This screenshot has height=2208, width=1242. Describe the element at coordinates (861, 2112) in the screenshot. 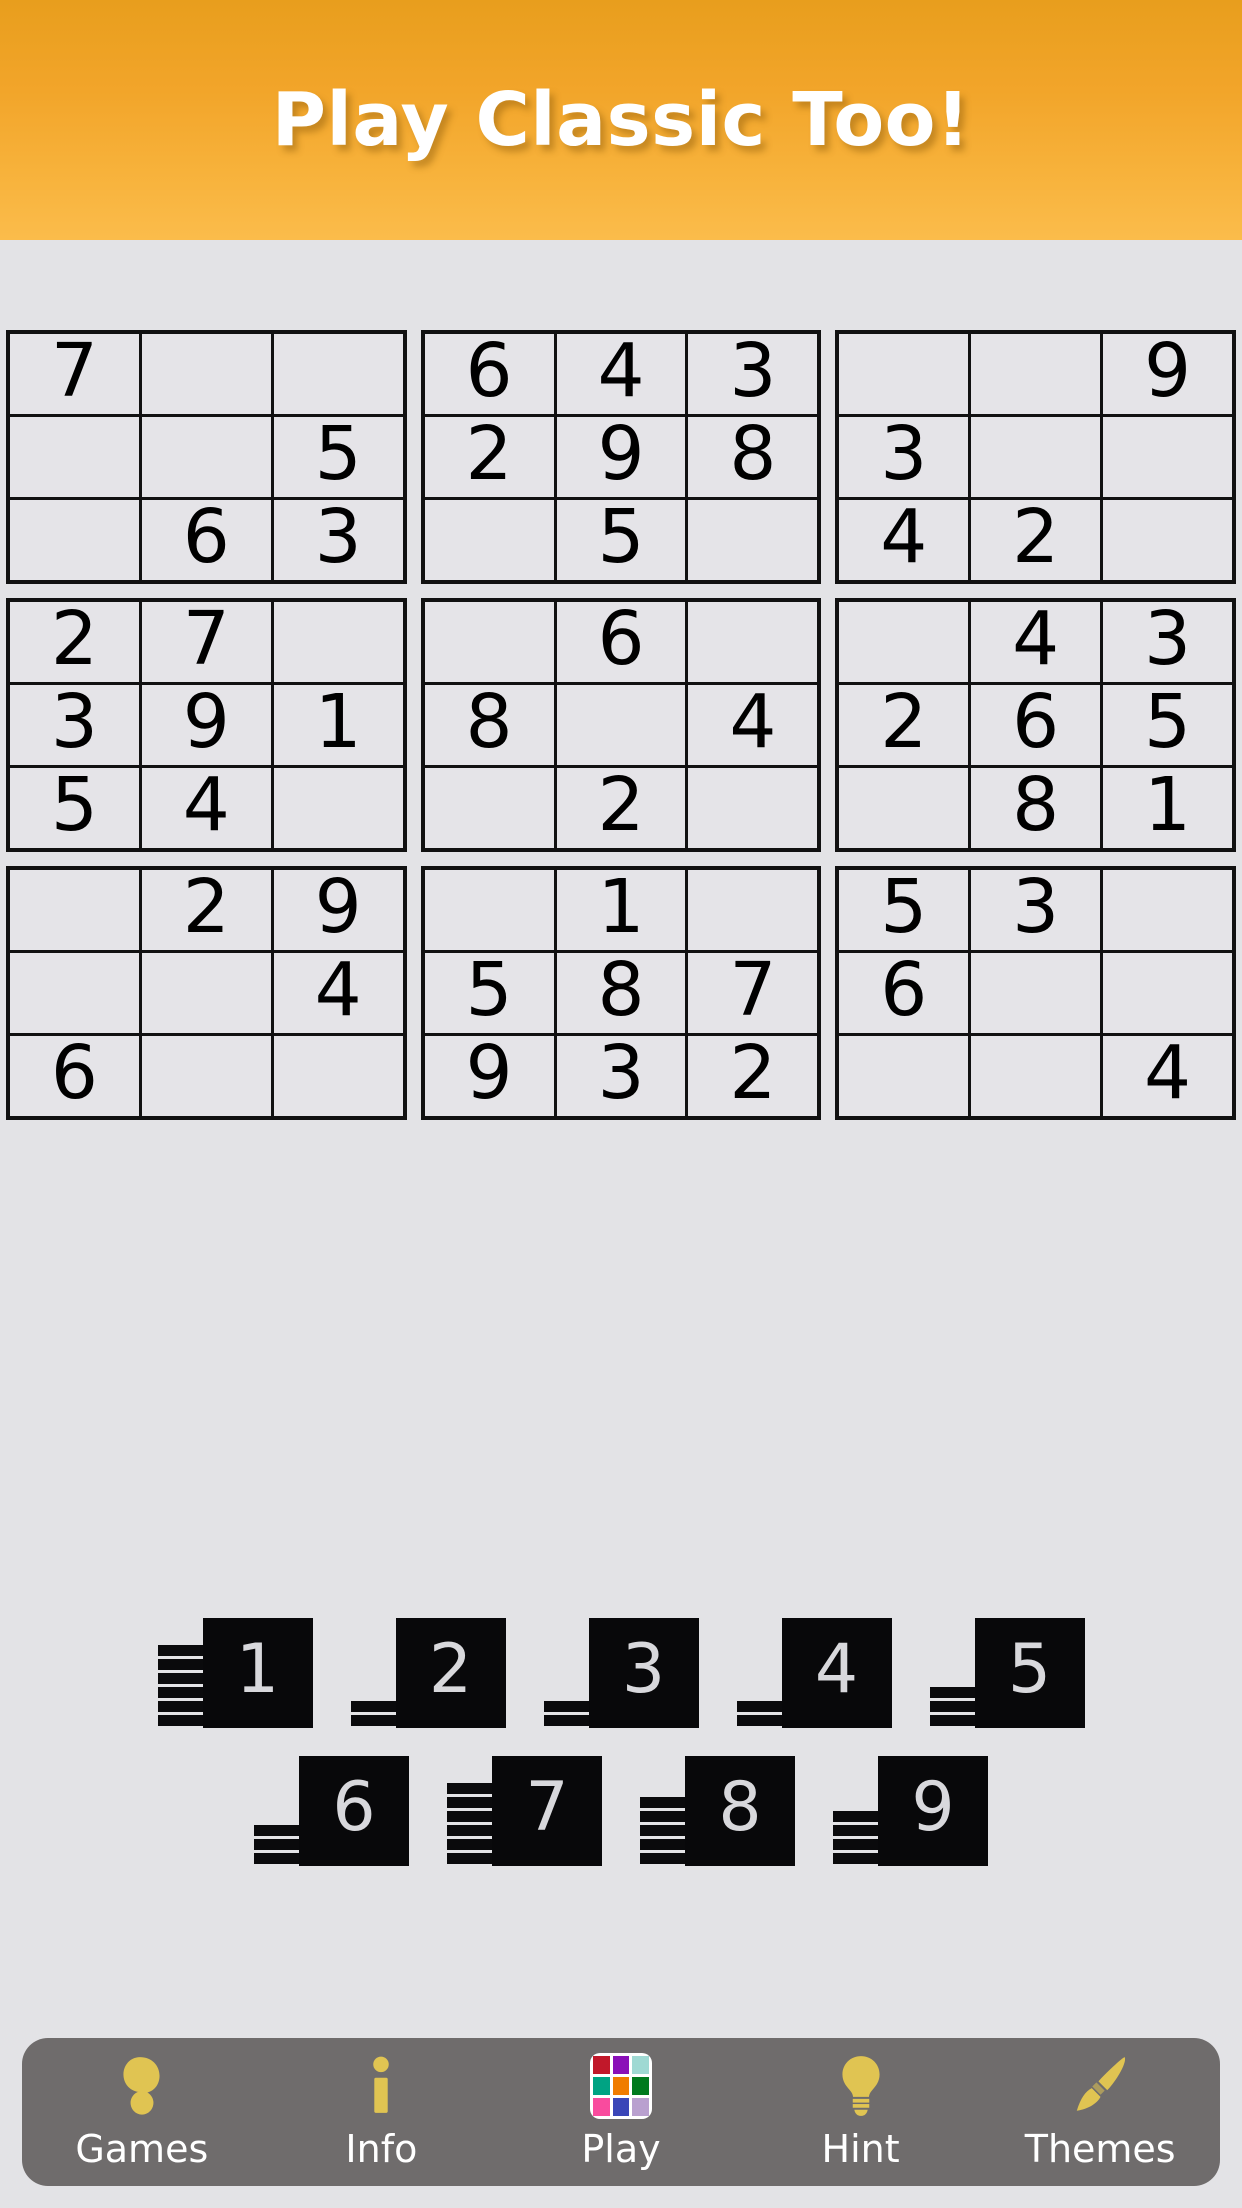

I see `nav-item-hint: Hint` at that location.